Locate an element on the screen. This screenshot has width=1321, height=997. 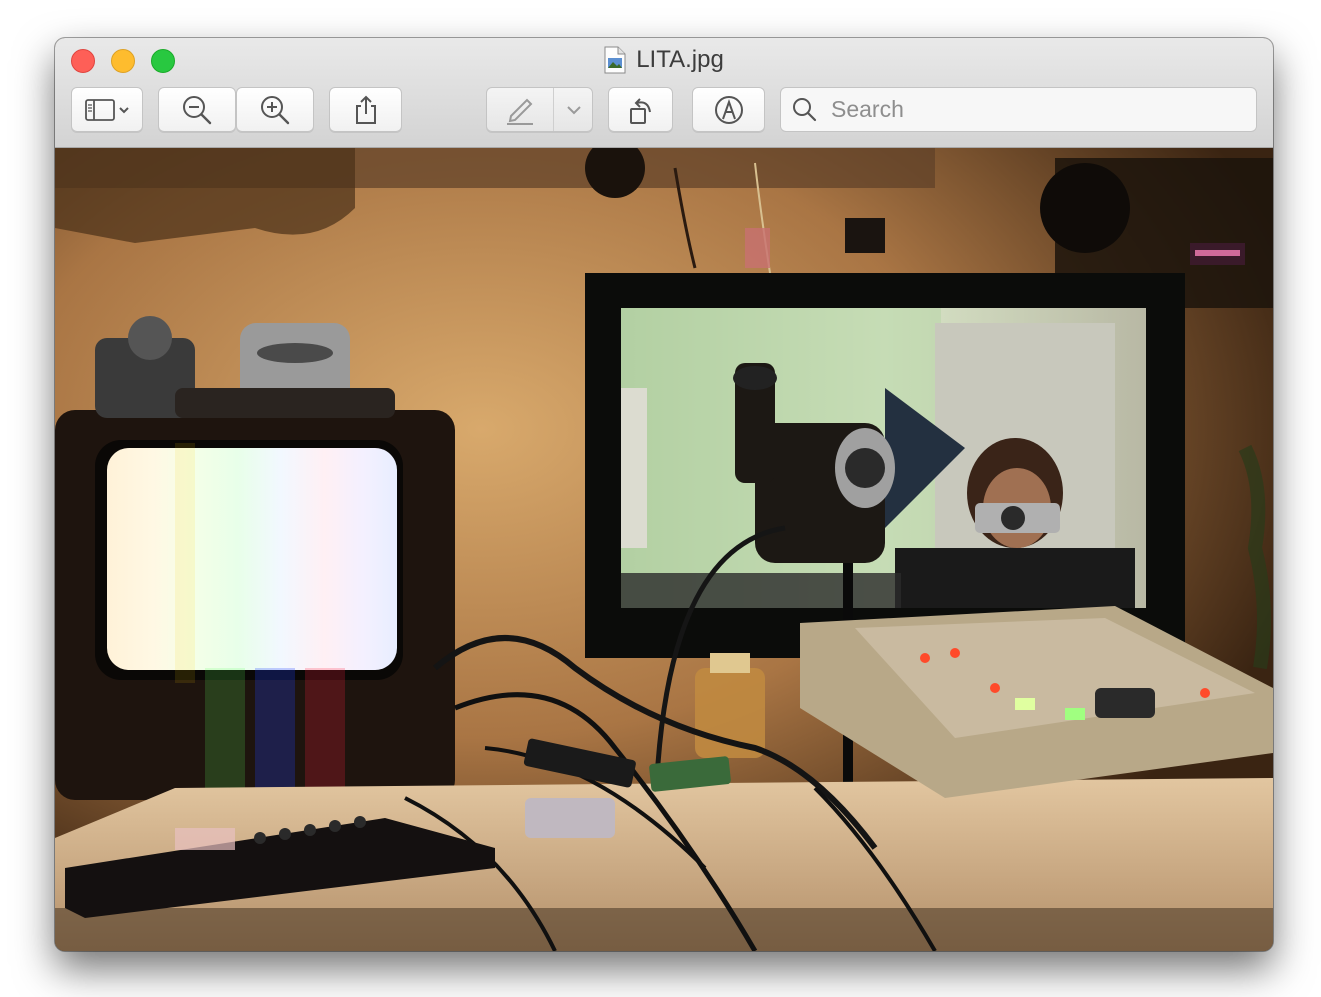
sidebar-toggle-button is located at coordinates (107, 109).